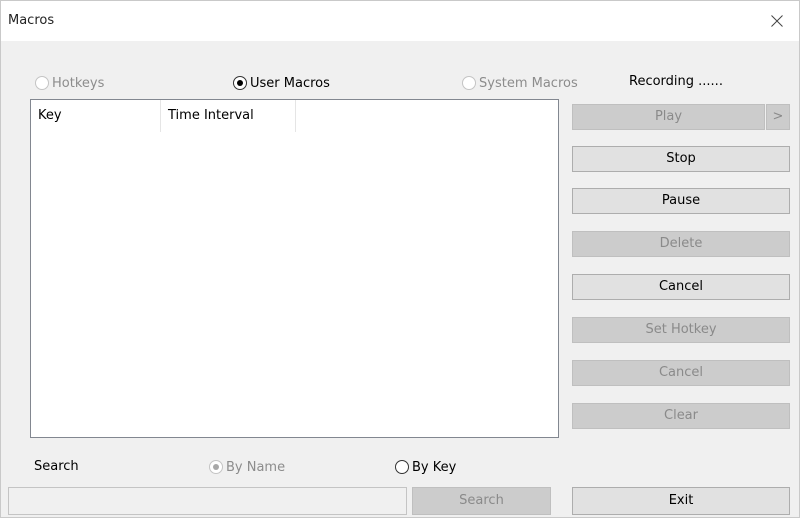  I want to click on play-options-button: >, so click(778, 117).